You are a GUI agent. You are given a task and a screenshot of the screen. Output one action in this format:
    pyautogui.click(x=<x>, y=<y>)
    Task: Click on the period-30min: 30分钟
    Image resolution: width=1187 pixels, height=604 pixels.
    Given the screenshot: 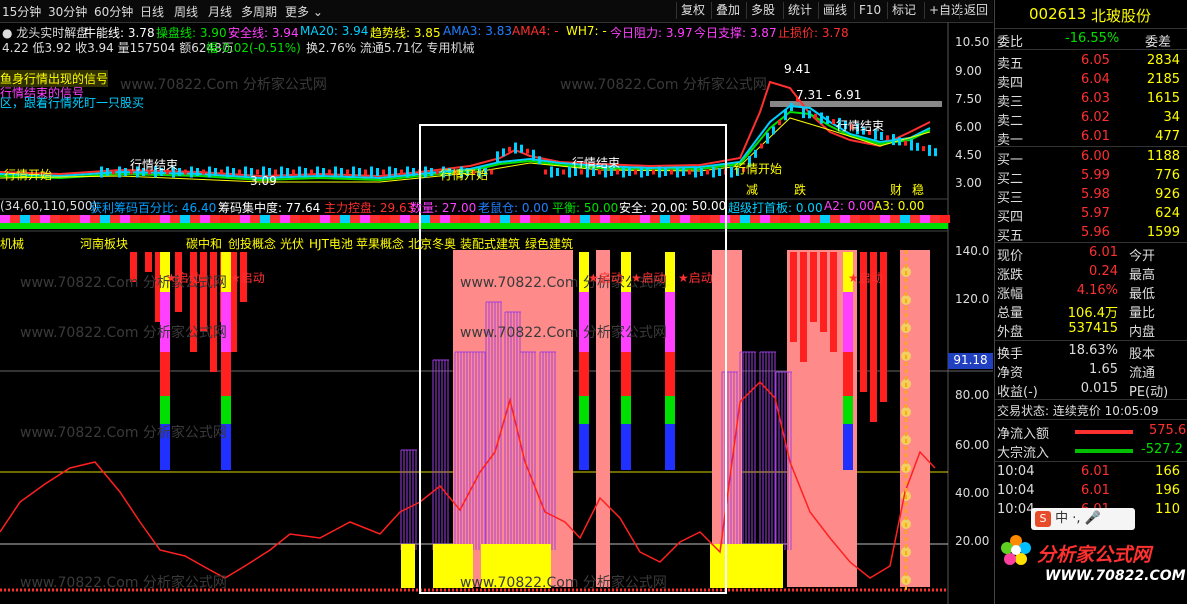 What is the action you would take?
    pyautogui.click(x=67, y=11)
    